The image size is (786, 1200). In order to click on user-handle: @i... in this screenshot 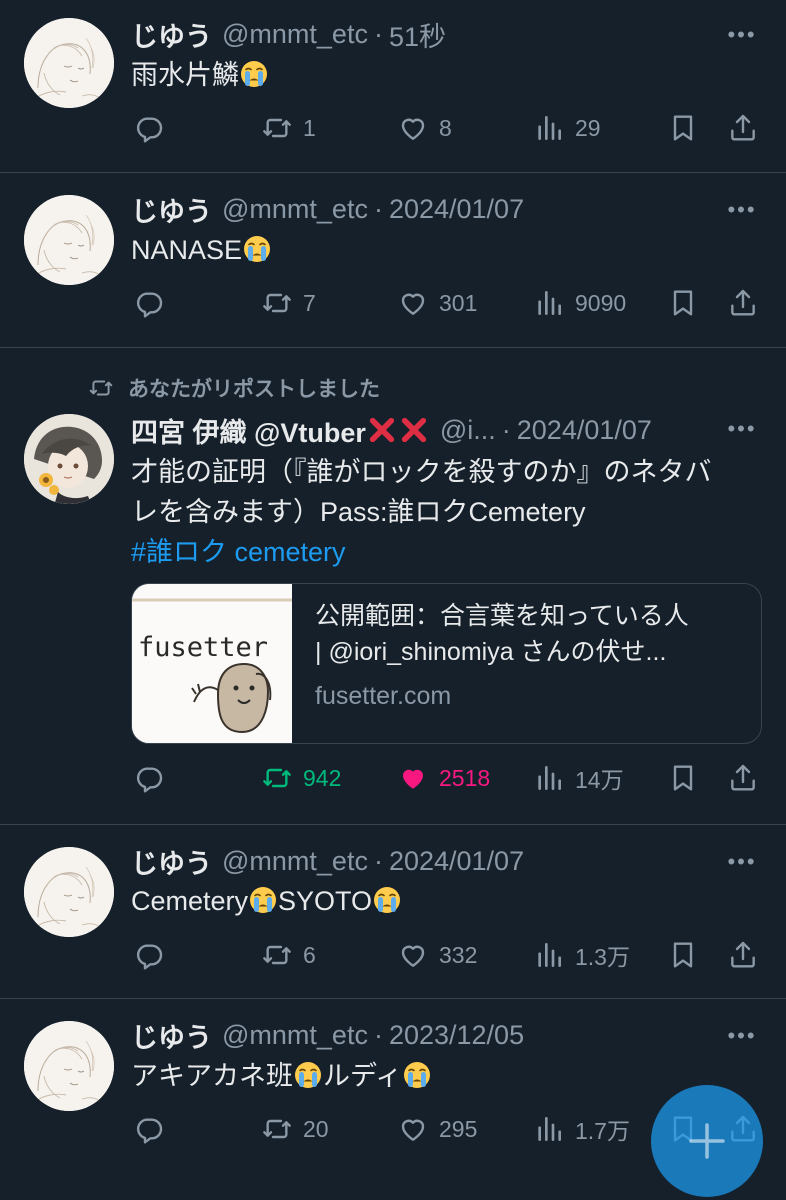, I will do `click(468, 430)`.